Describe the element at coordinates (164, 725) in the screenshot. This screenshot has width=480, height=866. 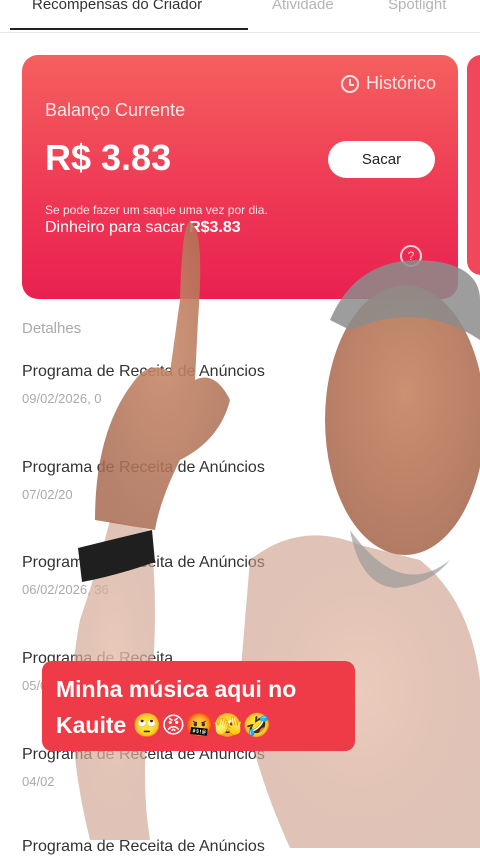
I see `caption-line-2: Kauite 🙄😡🤬🫣🤣` at that location.